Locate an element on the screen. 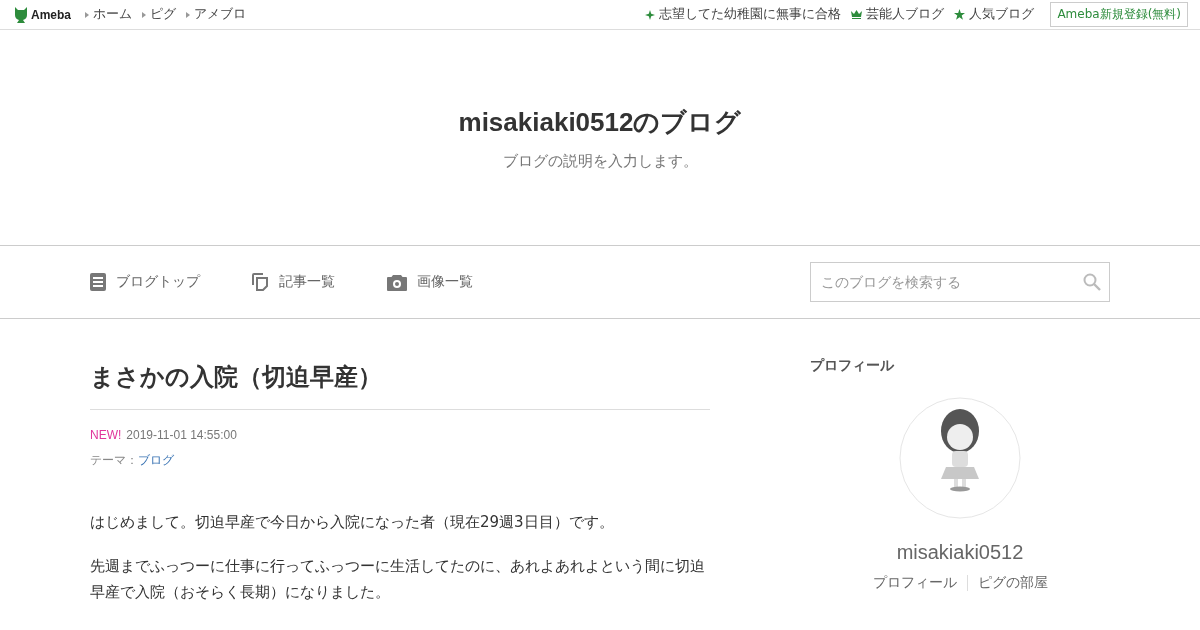 Image resolution: width=1200 pixels, height=630 pixels. ameba-logo: Ameba is located at coordinates (51, 14).